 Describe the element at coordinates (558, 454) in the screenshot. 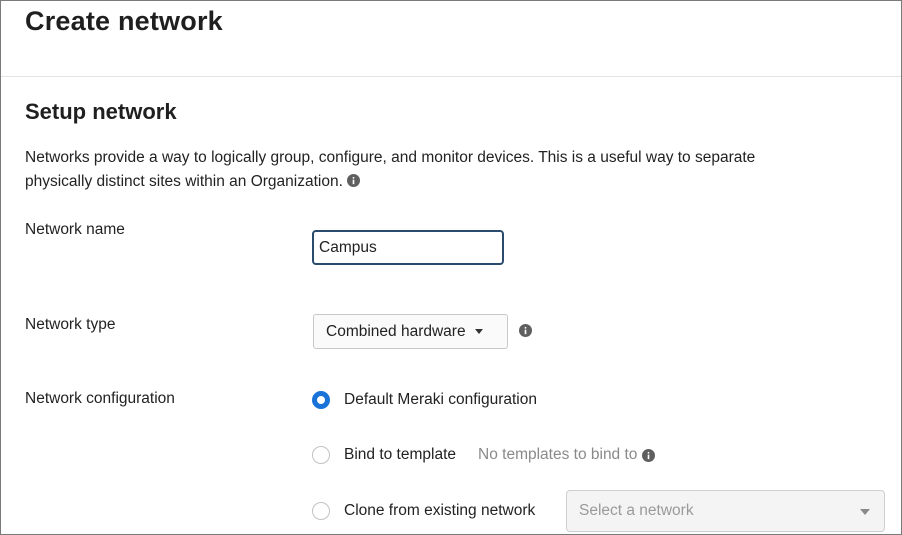

I see `template-hint: No templates to bind to` at that location.